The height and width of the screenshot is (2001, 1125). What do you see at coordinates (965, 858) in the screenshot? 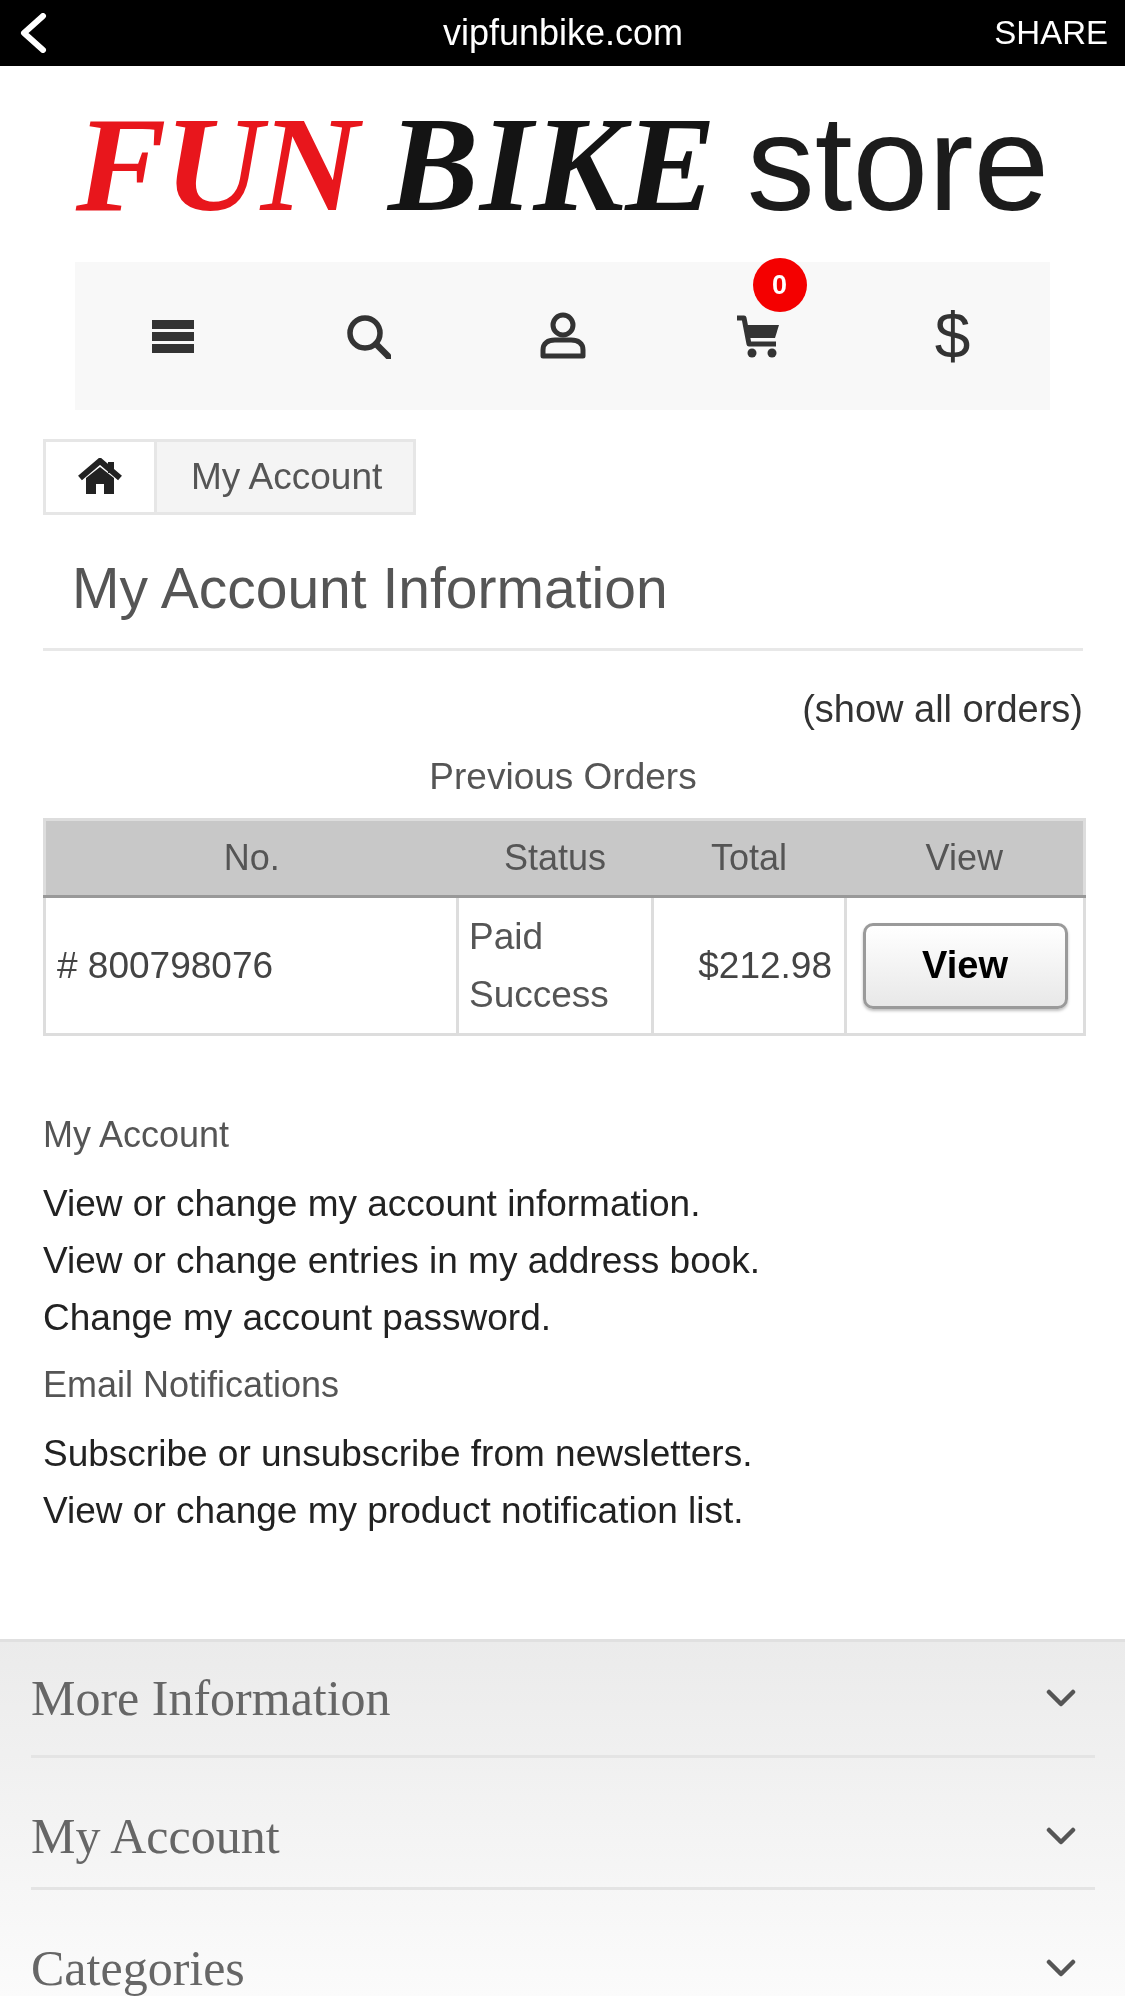
I see `column-header: View` at bounding box center [965, 858].